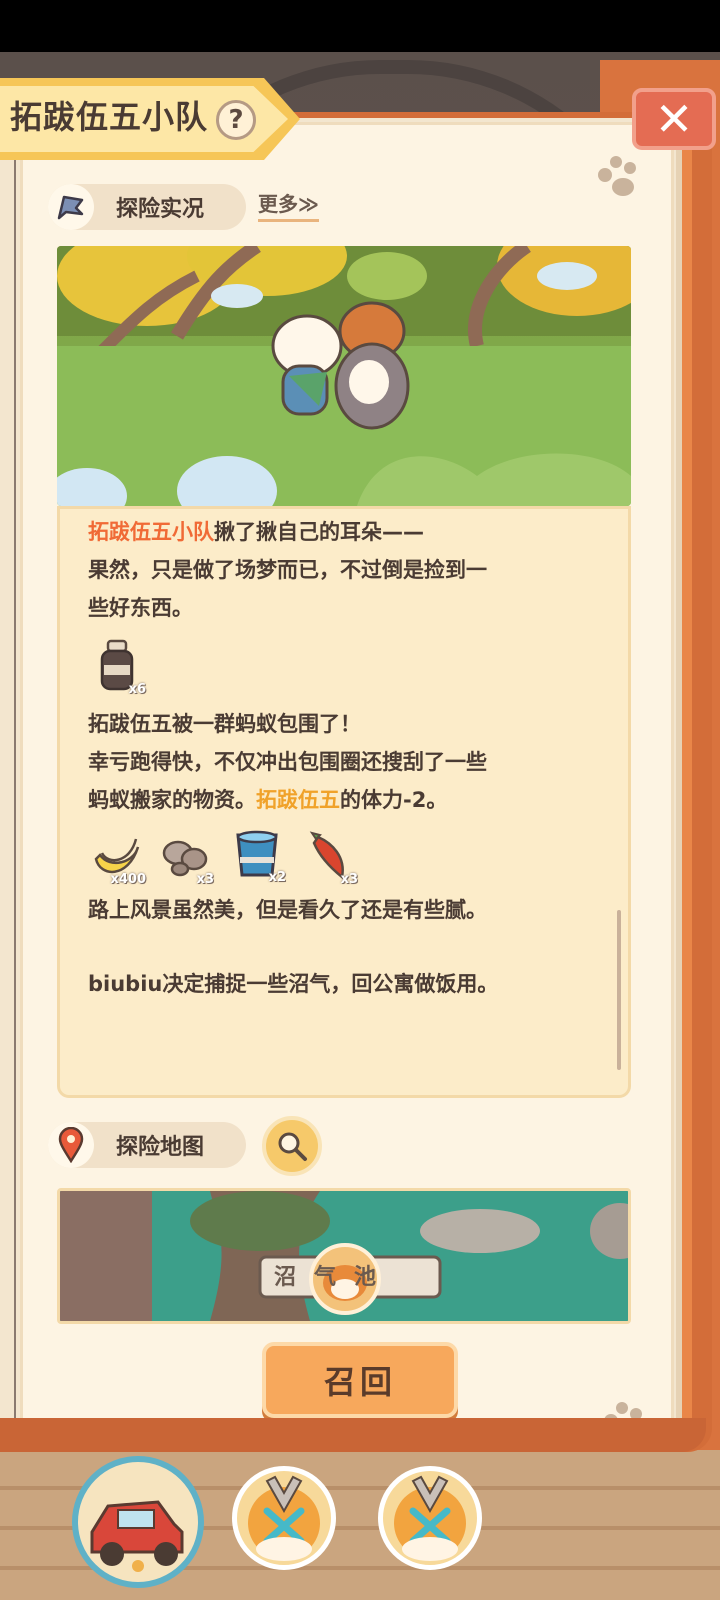  Describe the element at coordinates (298, 800) in the screenshot. I see `member-name: 拓跋伍五` at that location.